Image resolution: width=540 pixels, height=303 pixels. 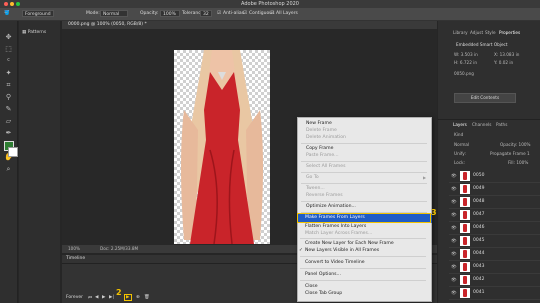 What do you see at coordinates (311, 286) in the screenshot?
I see `menu-item-close: Close` at bounding box center [311, 286].